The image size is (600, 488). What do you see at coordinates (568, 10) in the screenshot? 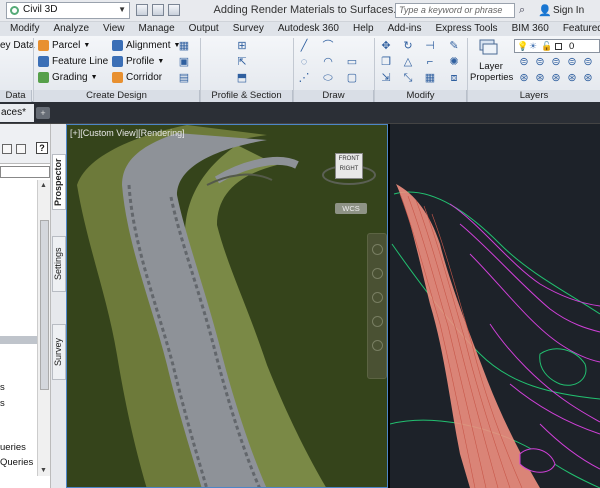
I see `sign-in-link: Sign In` at bounding box center [568, 10].